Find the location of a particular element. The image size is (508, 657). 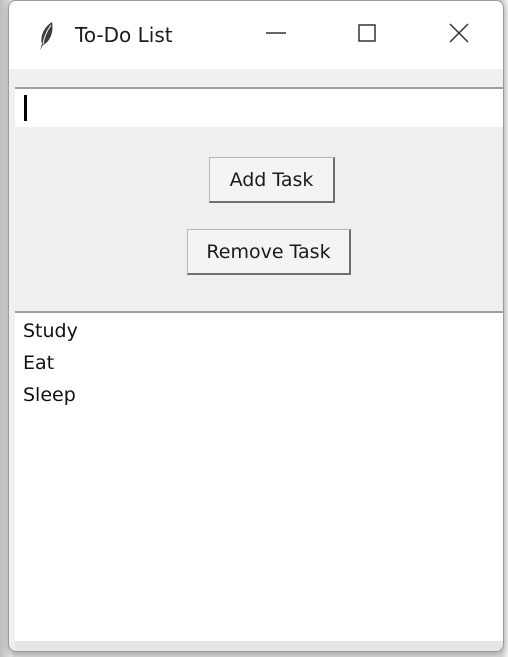

task-entry-row is located at coordinates (259, 107).